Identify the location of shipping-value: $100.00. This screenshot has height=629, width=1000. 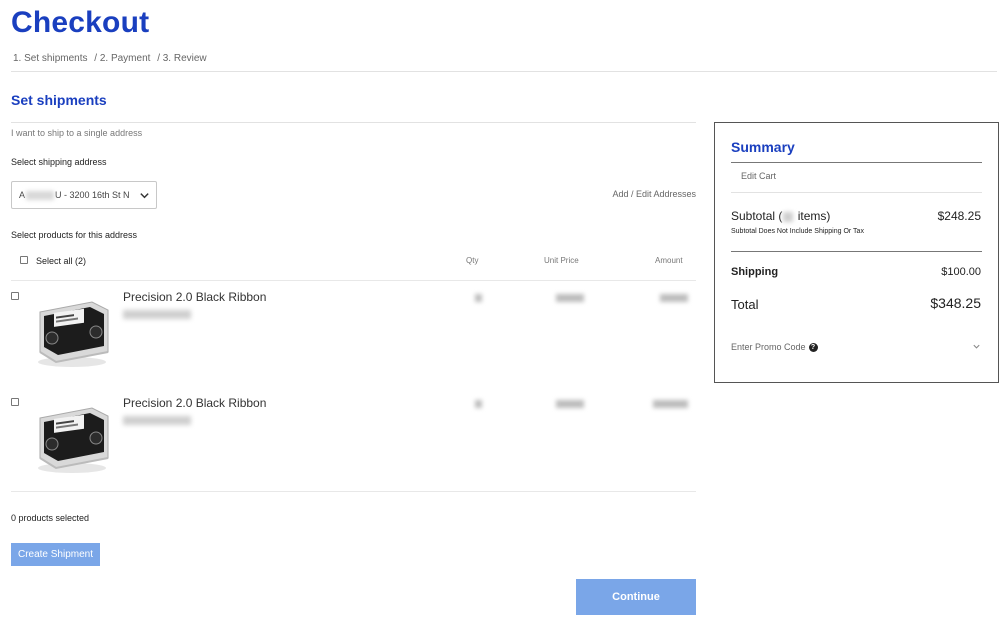
(961, 272).